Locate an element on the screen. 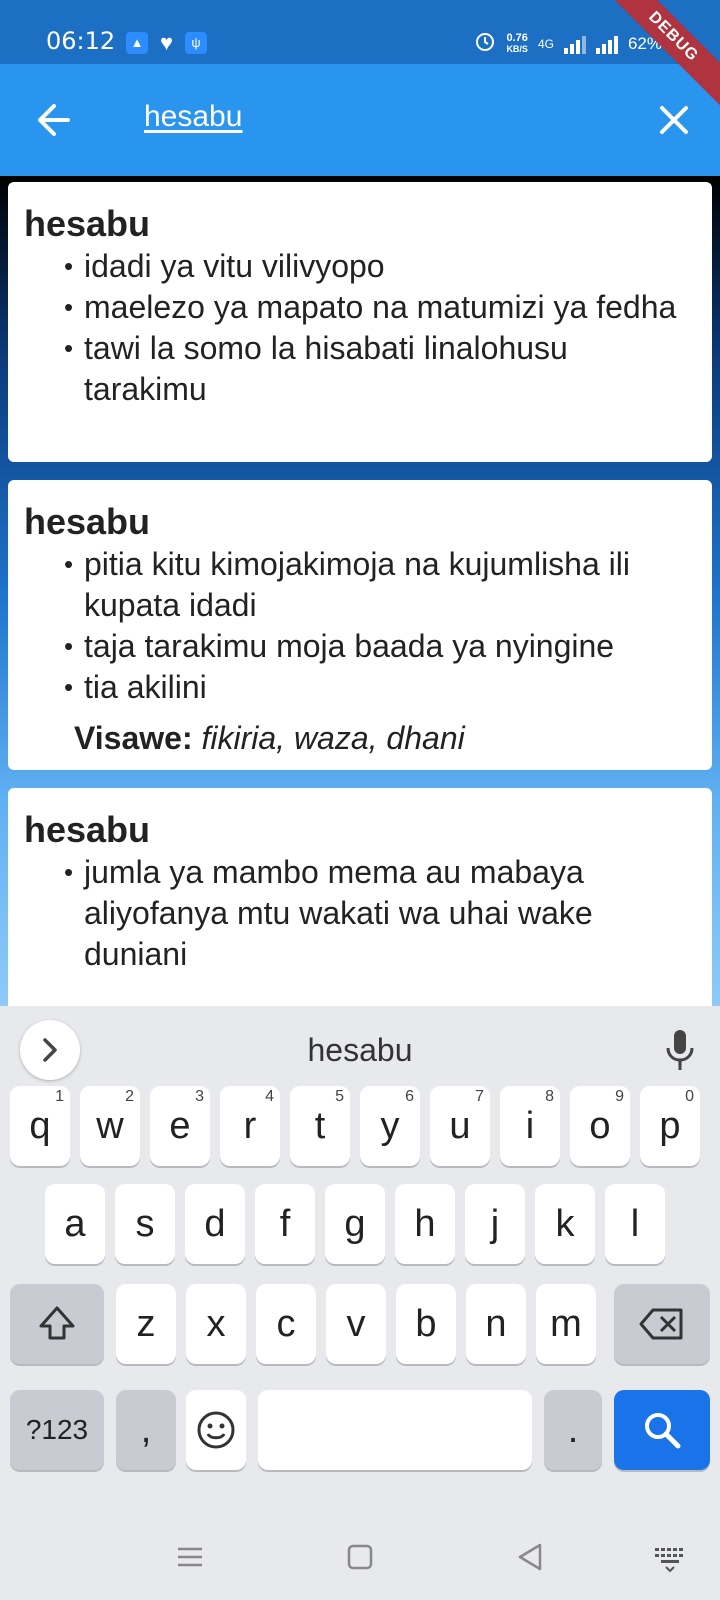 The width and height of the screenshot is (720, 1600). back-nav-button is located at coordinates (530, 1557).